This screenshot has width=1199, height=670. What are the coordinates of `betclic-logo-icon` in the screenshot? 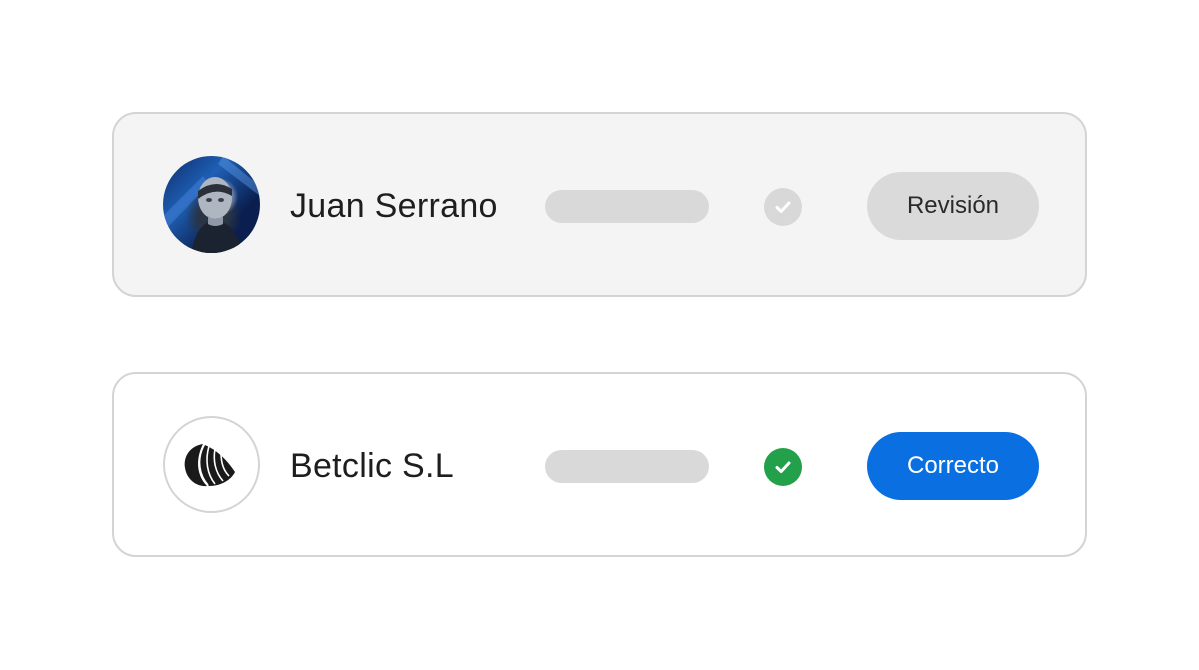 It's located at (209, 464).